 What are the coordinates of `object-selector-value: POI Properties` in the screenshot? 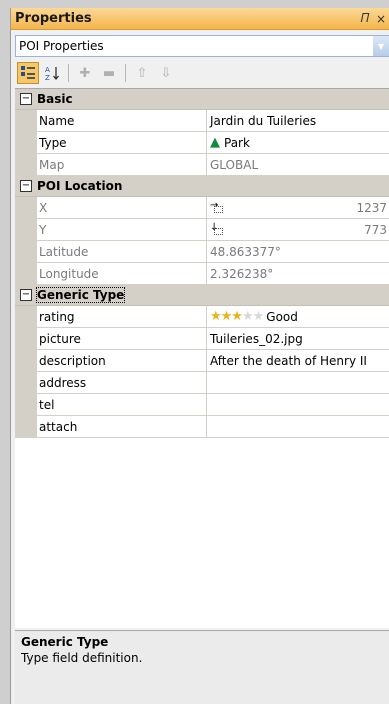 It's located at (61, 46).